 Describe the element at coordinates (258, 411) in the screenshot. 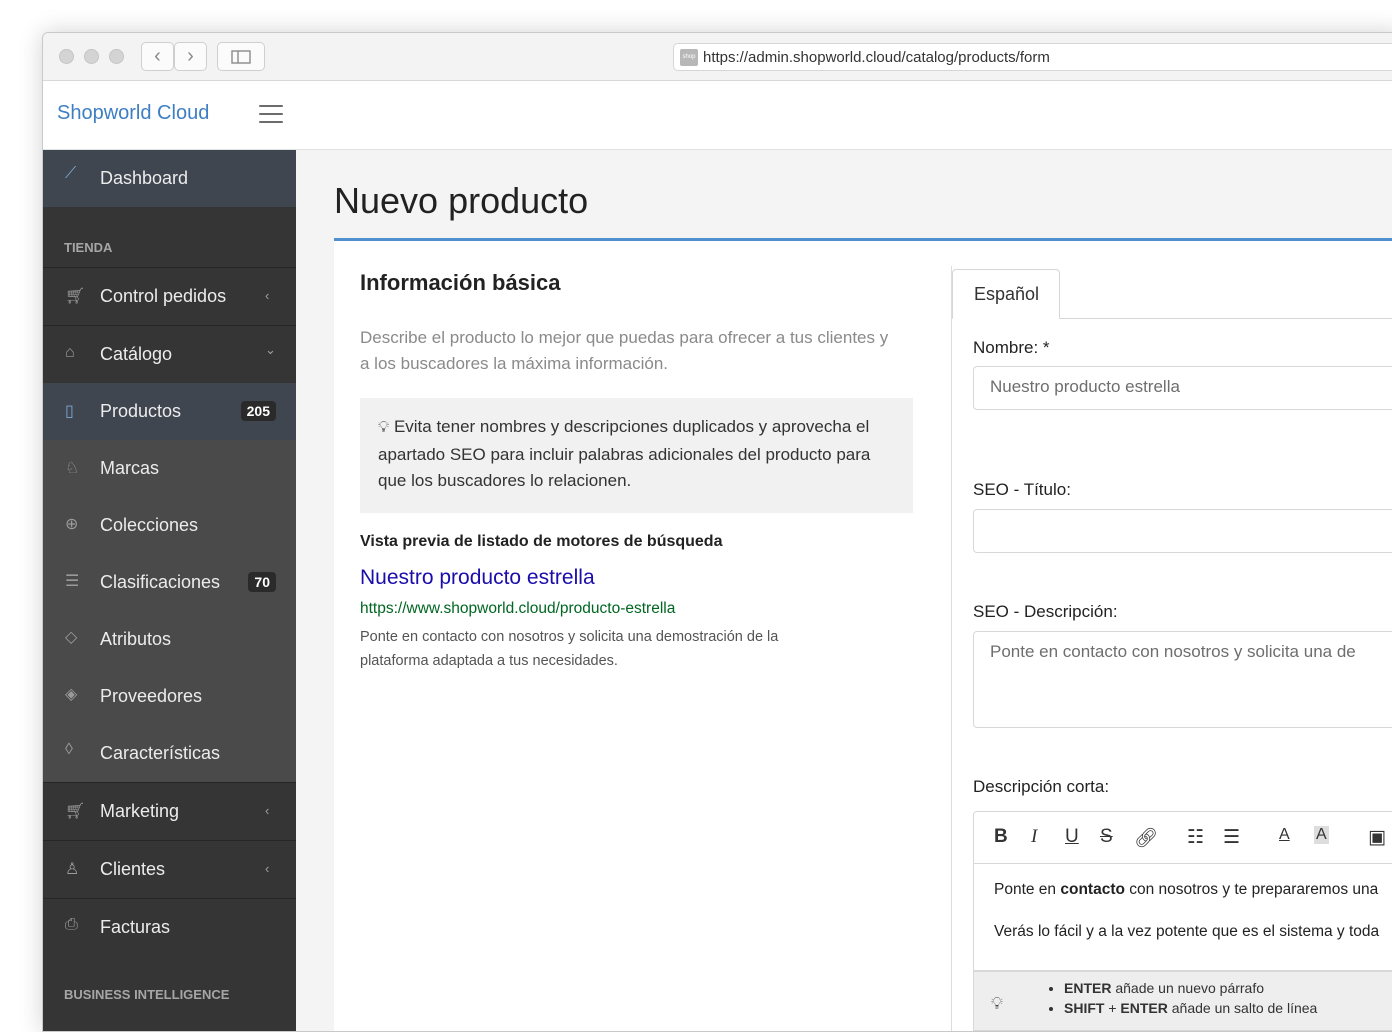

I see `count-badge: 205` at that location.